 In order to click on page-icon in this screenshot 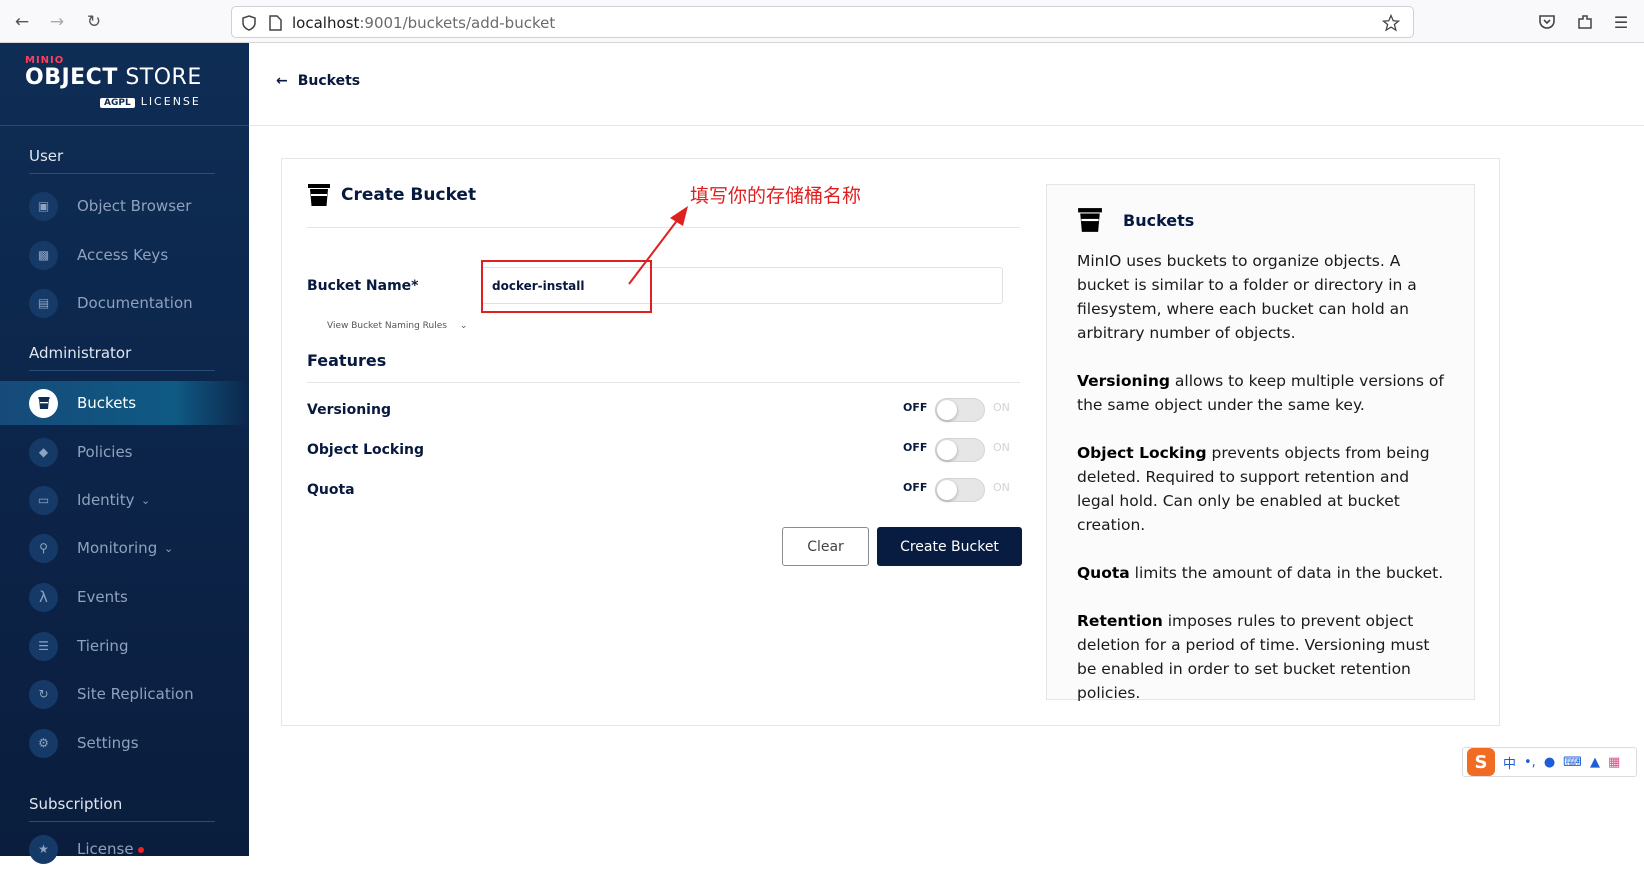, I will do `click(275, 23)`.